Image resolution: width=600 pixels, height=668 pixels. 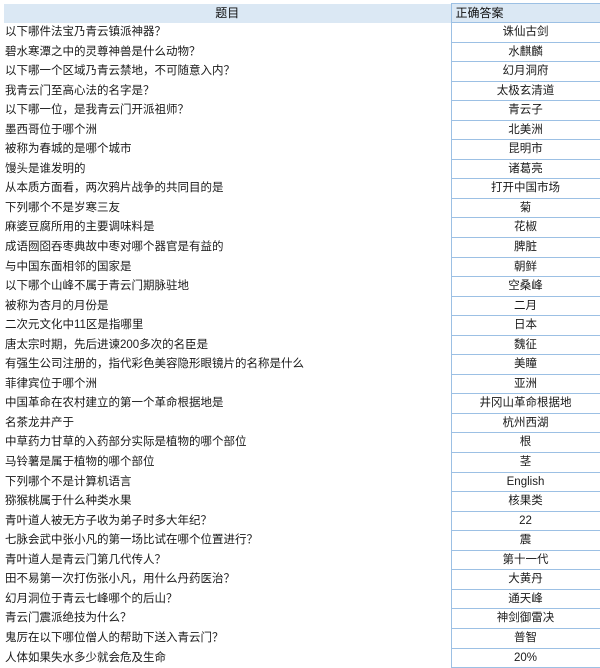 What do you see at coordinates (525, 521) in the screenshot?
I see `answer-cell: 22` at bounding box center [525, 521].